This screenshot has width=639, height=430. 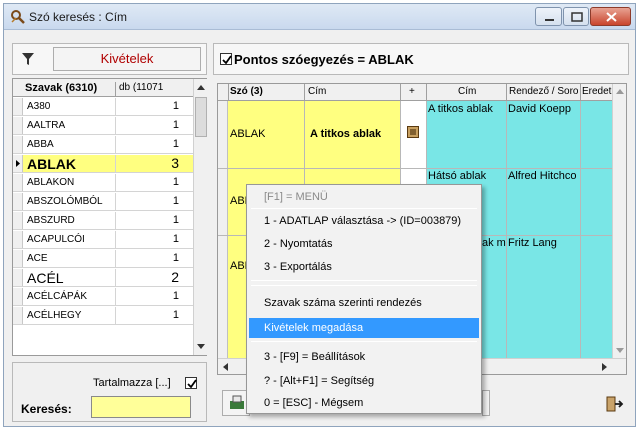 What do you see at coordinates (415, 168) in the screenshot?
I see `row-divider` at bounding box center [415, 168].